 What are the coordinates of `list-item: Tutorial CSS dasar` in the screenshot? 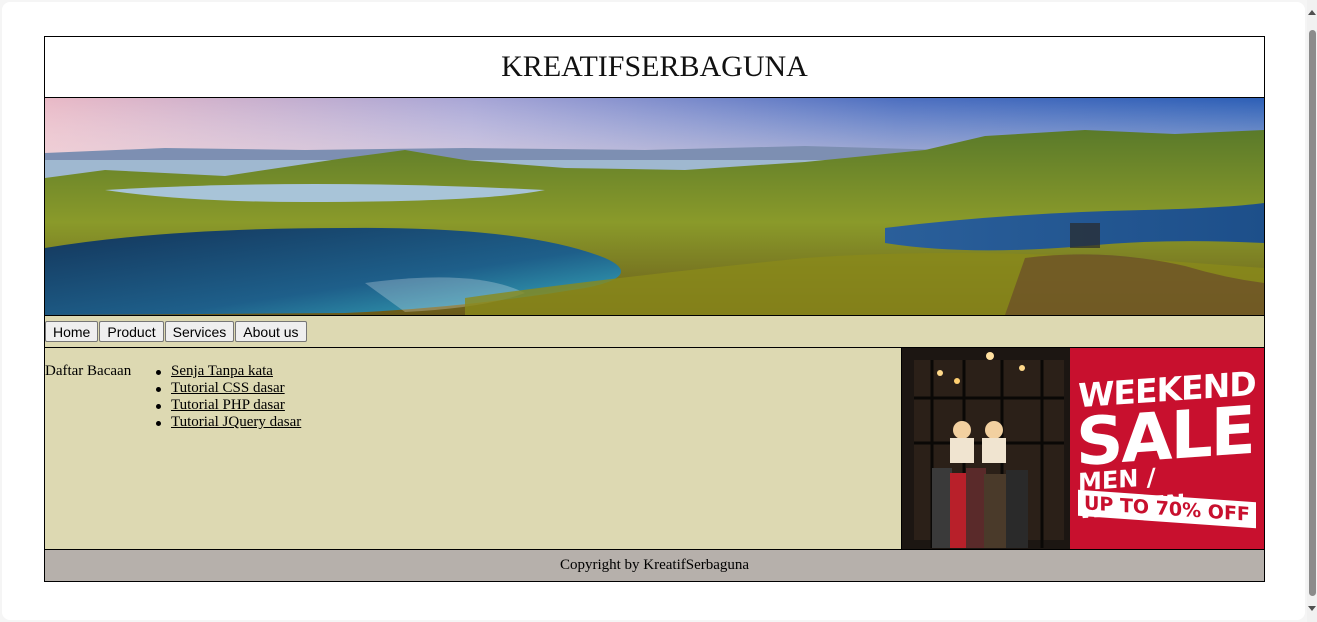 It's located at (228, 388).